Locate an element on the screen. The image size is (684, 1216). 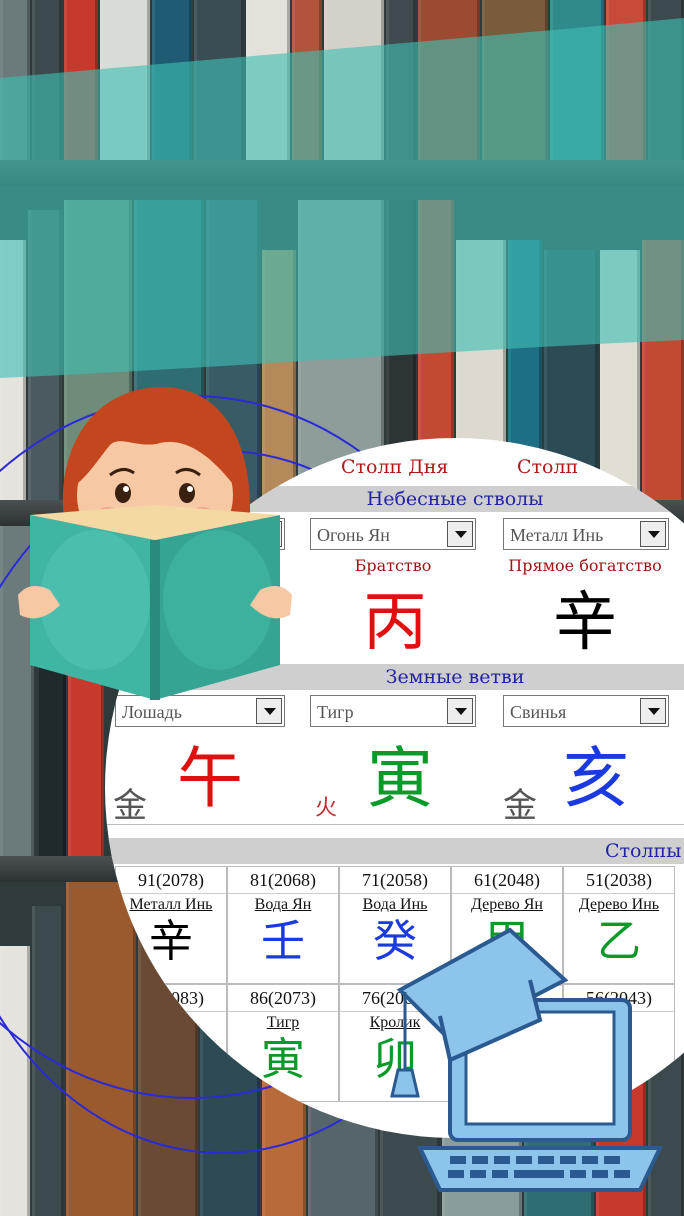
pillar-cell: 86(2073) Тигр 寅 is located at coordinates (283, 1043).